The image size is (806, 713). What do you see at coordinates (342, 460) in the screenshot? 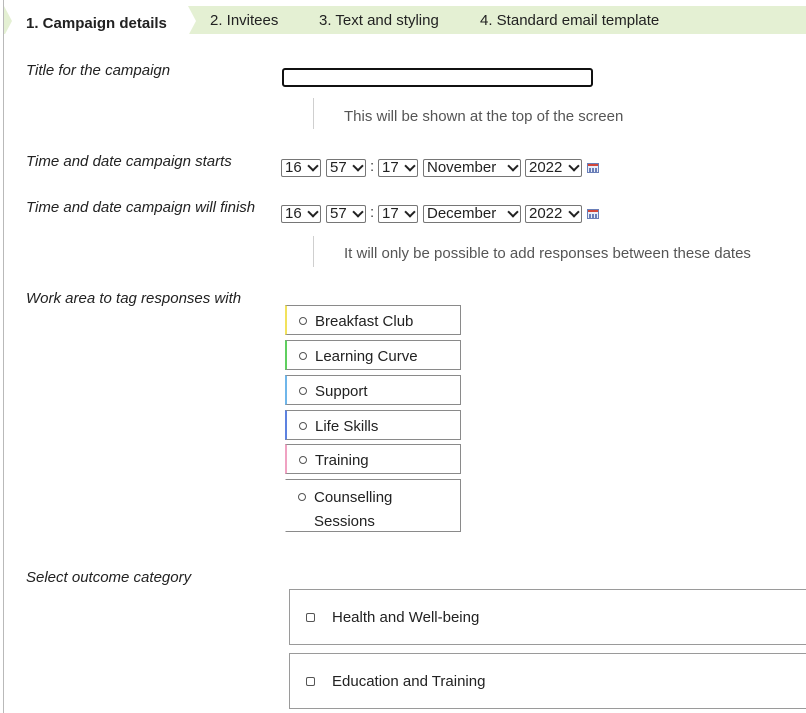
I see `work-area-option-label: Training` at bounding box center [342, 460].